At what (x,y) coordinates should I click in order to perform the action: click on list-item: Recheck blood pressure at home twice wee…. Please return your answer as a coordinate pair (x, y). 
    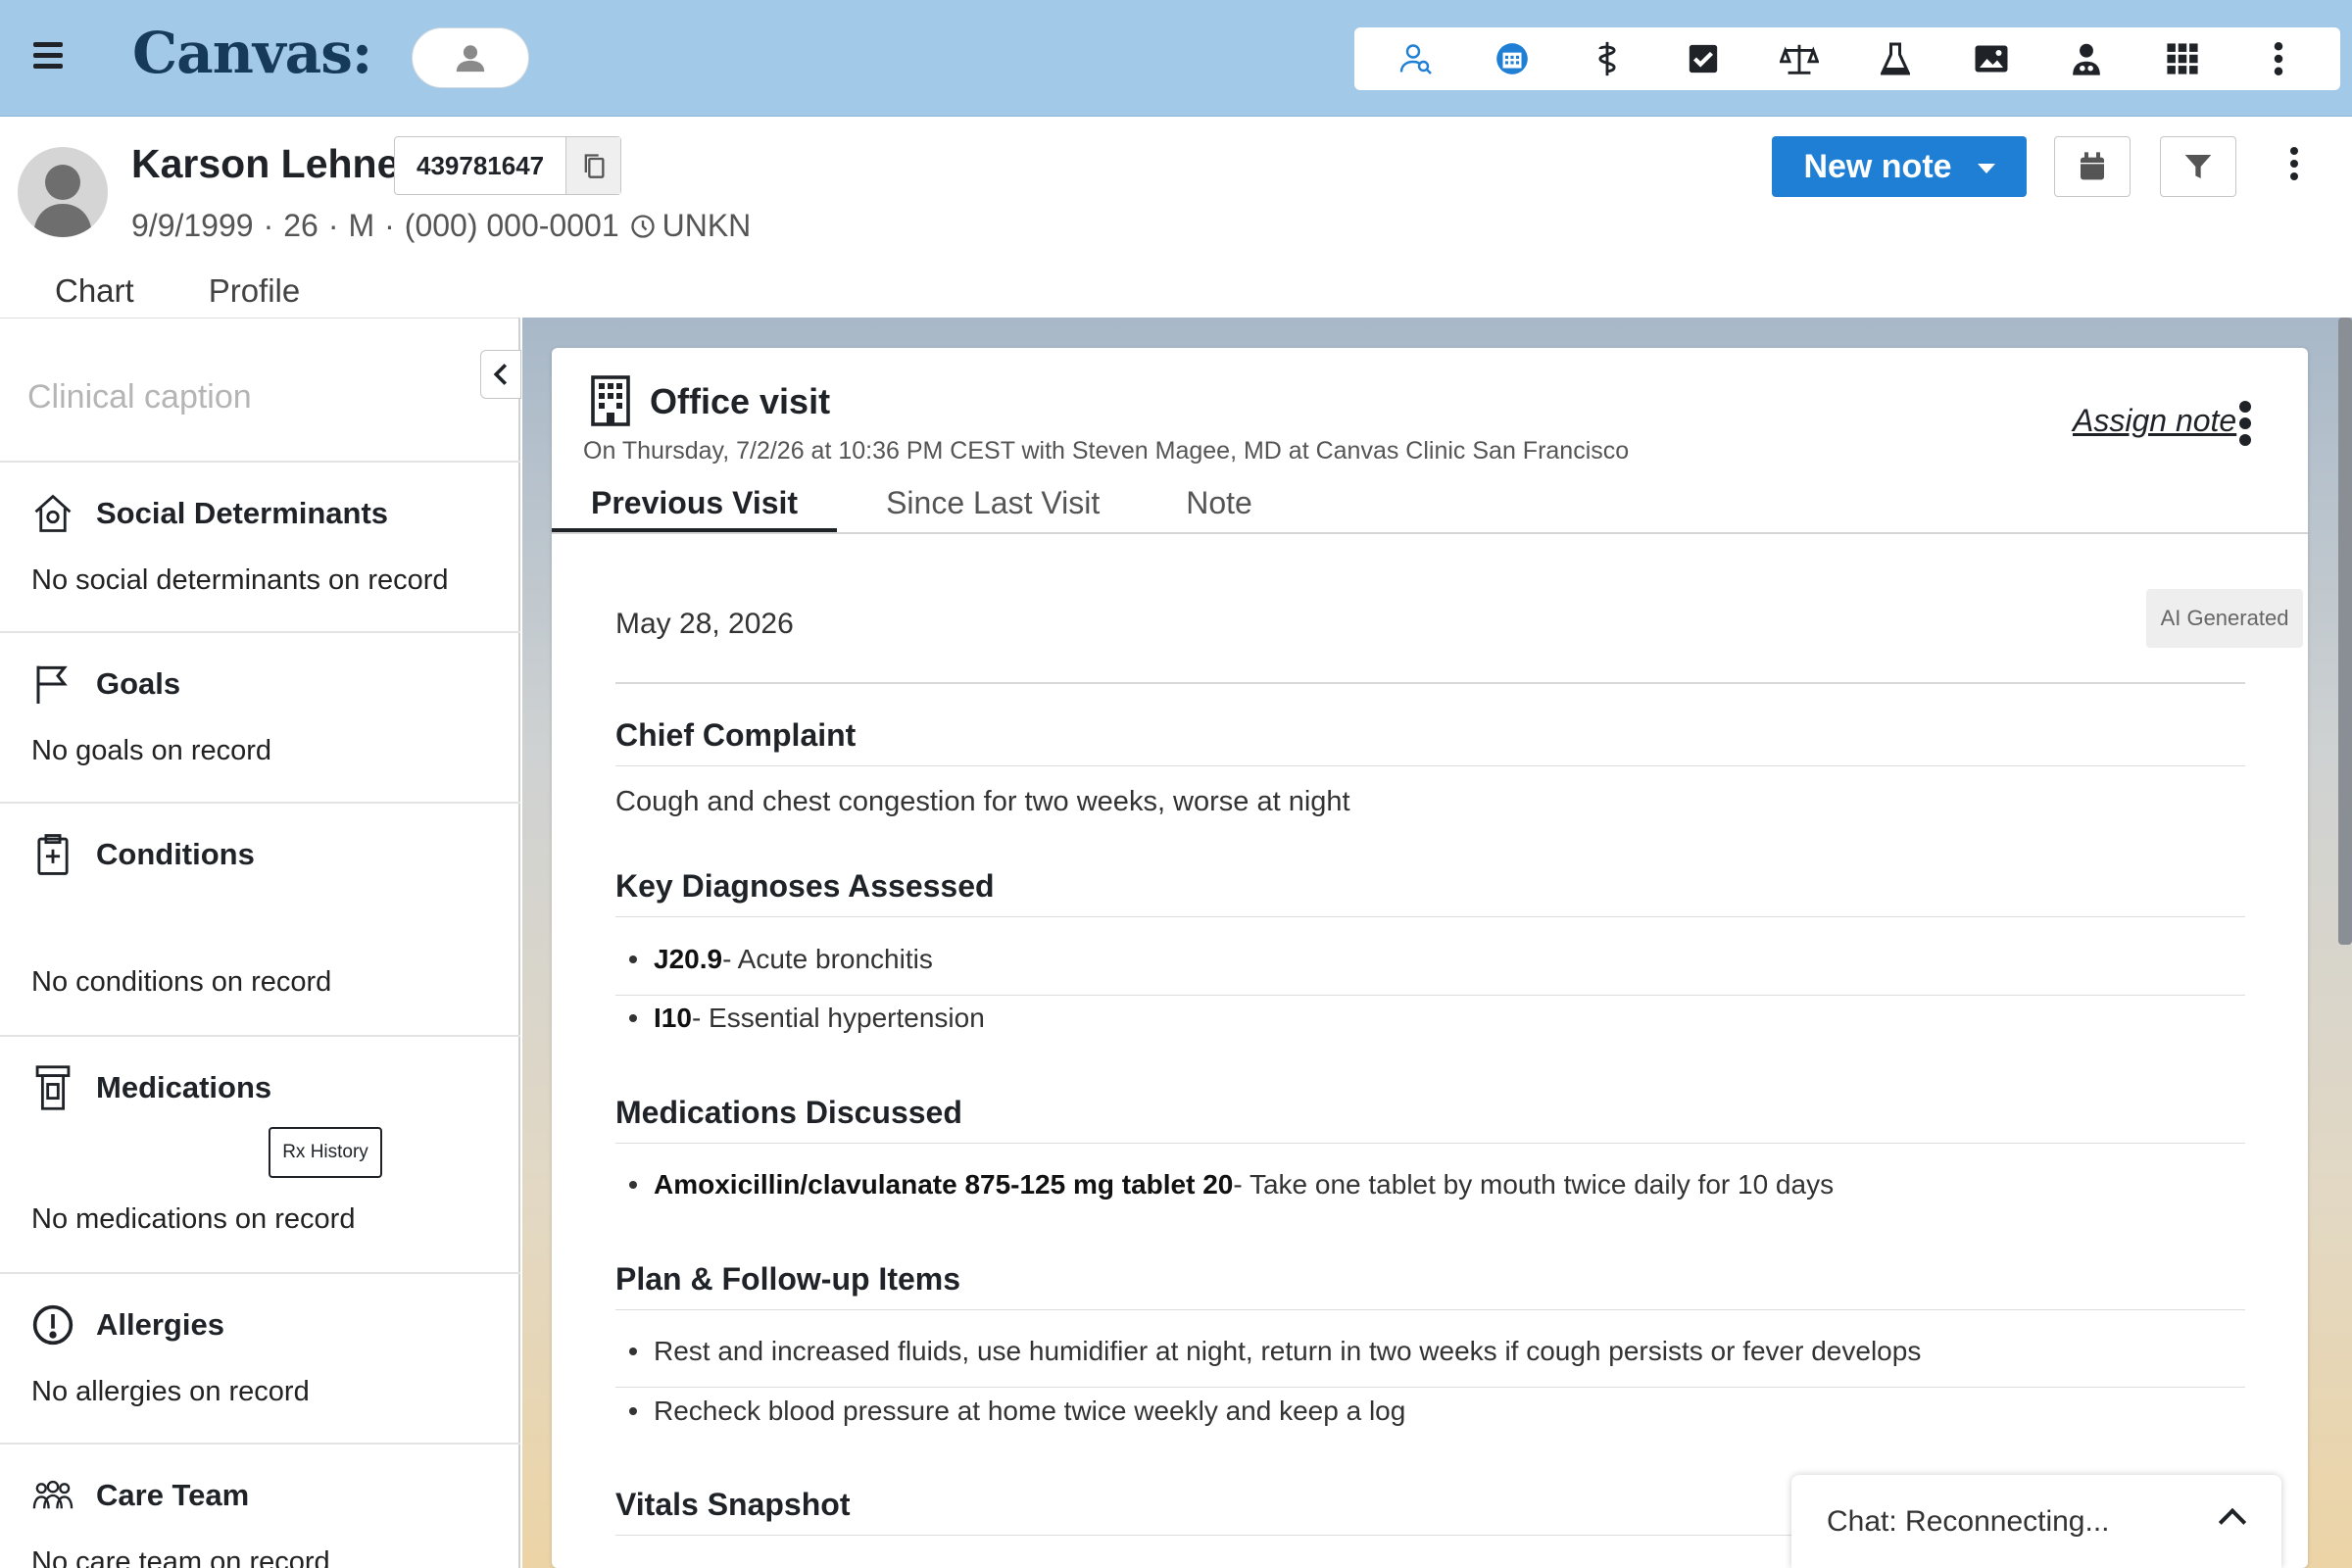
    Looking at the image, I should click on (1017, 1411).